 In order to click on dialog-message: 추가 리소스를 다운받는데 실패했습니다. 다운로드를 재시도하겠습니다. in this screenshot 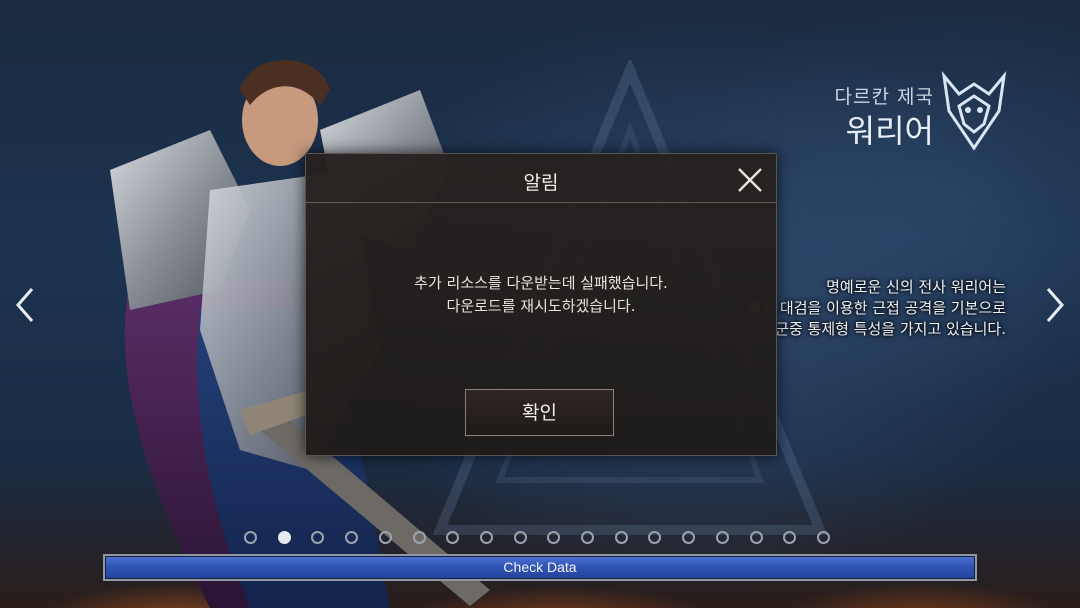, I will do `click(541, 295)`.